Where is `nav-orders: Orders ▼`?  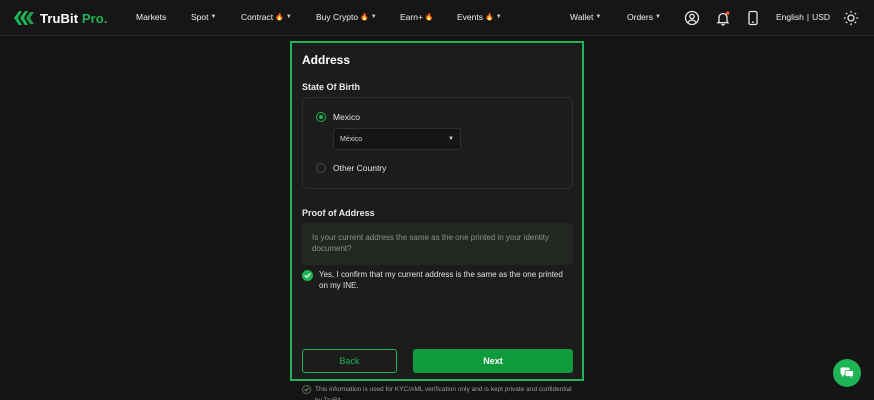 nav-orders: Orders ▼ is located at coordinates (644, 17).